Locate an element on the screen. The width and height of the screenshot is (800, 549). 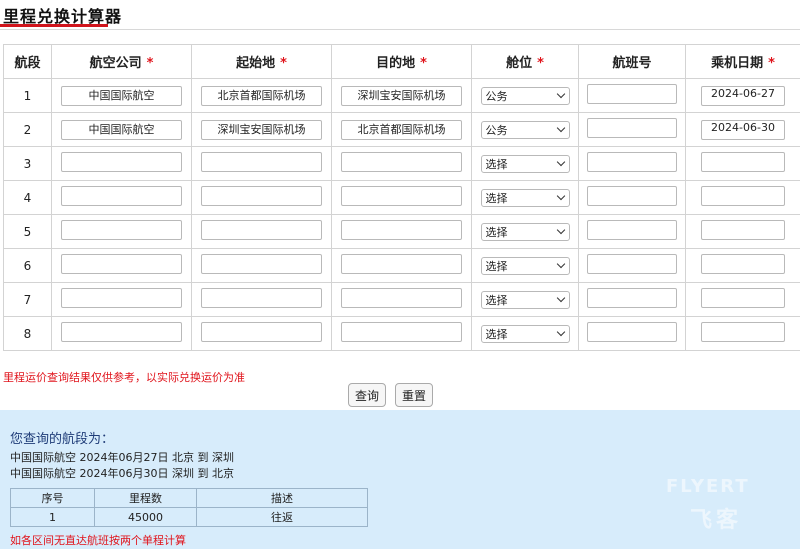
result-leg-line: 中国国际航空 2024年06月30日 深圳 到 北京 is located at coordinates (122, 473).